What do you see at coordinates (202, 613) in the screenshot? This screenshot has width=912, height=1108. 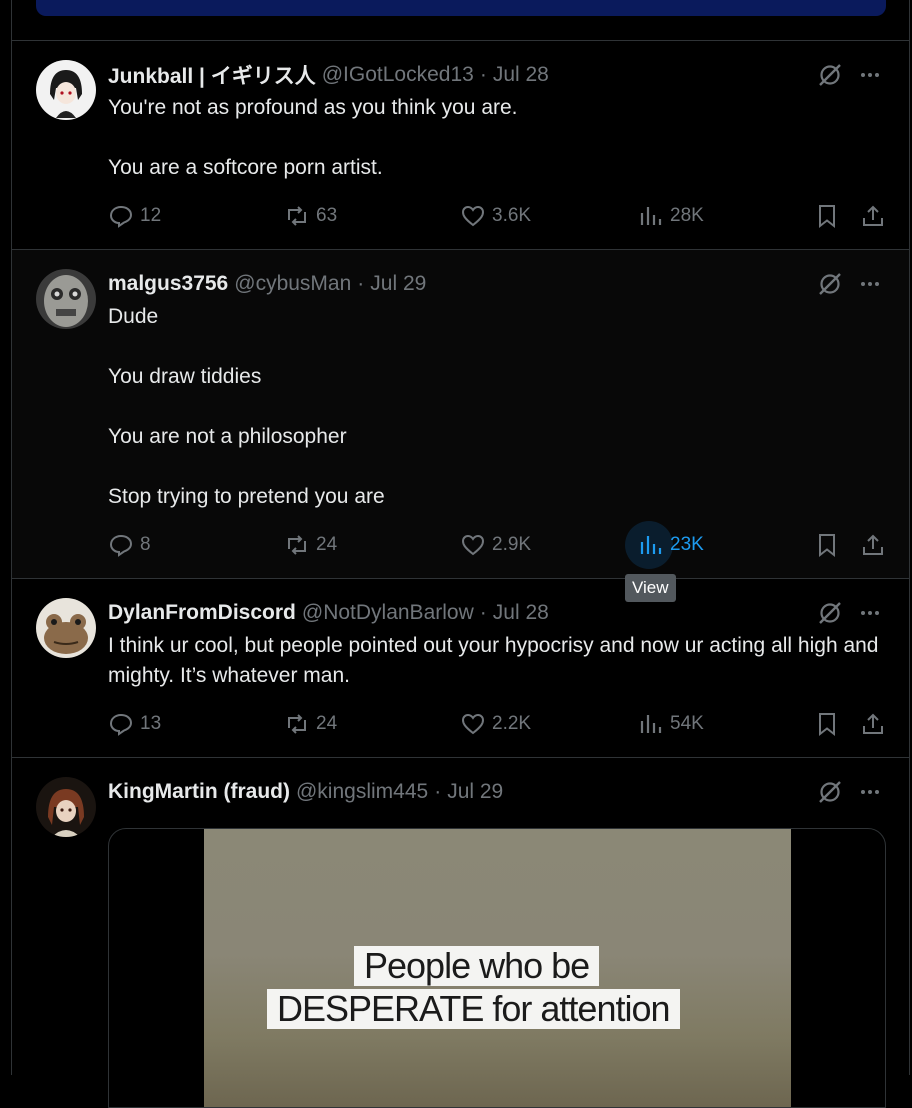 I see `display-name: DylanFromDiscord` at bounding box center [202, 613].